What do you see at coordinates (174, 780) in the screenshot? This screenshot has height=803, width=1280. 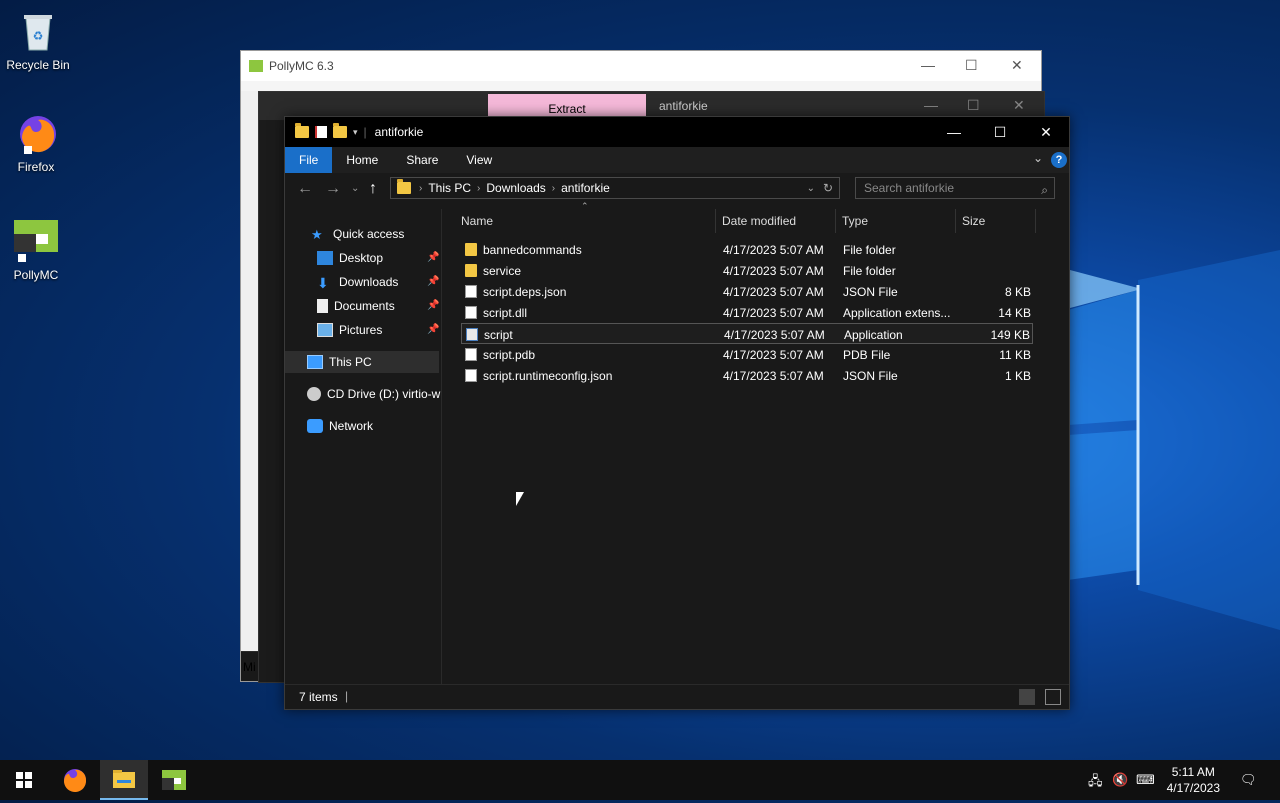 I see `taskbar-pollymc` at bounding box center [174, 780].